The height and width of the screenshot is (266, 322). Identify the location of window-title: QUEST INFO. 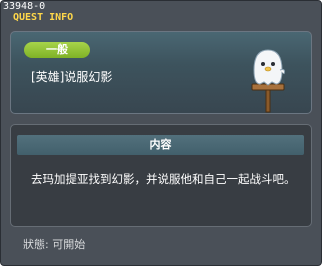
(43, 17).